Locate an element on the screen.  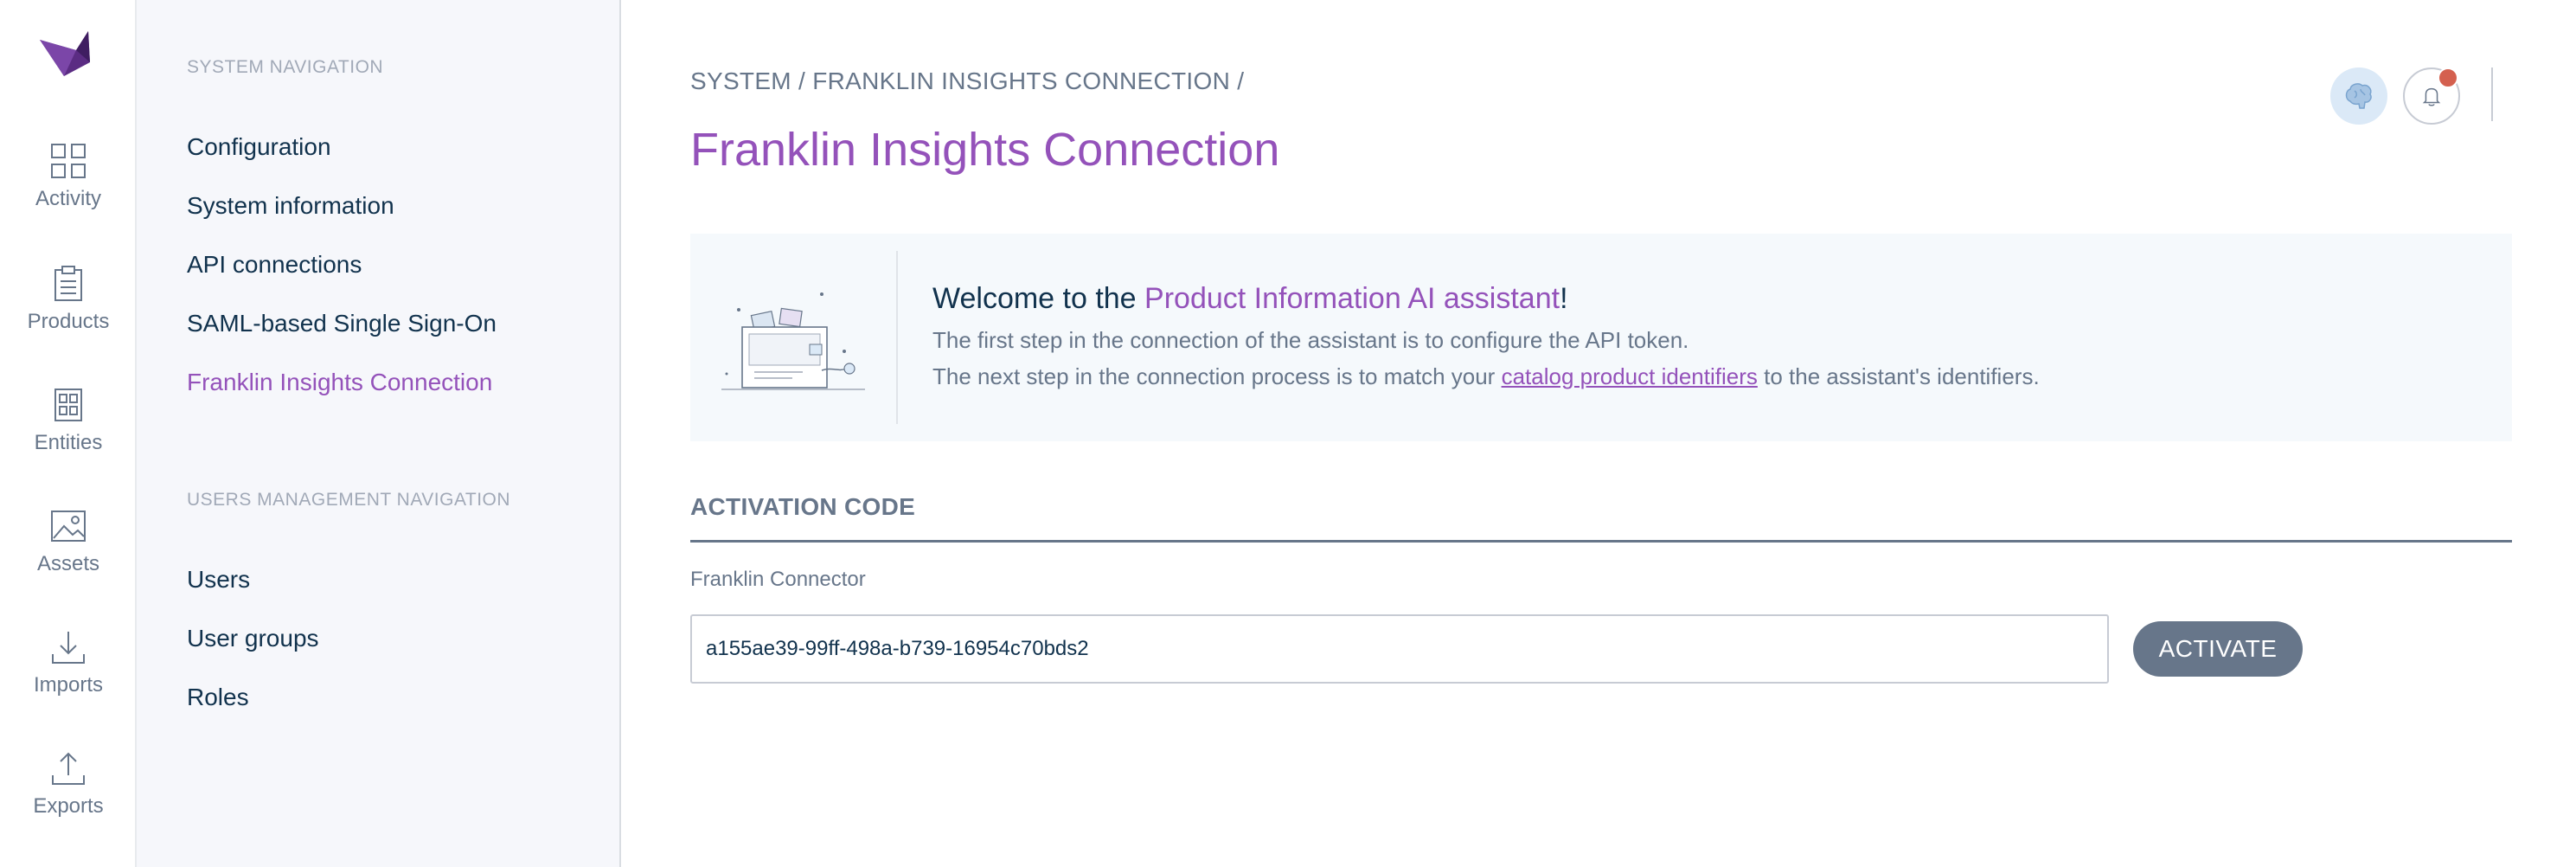
subnav-item-configuration: Configuration is located at coordinates (259, 147).